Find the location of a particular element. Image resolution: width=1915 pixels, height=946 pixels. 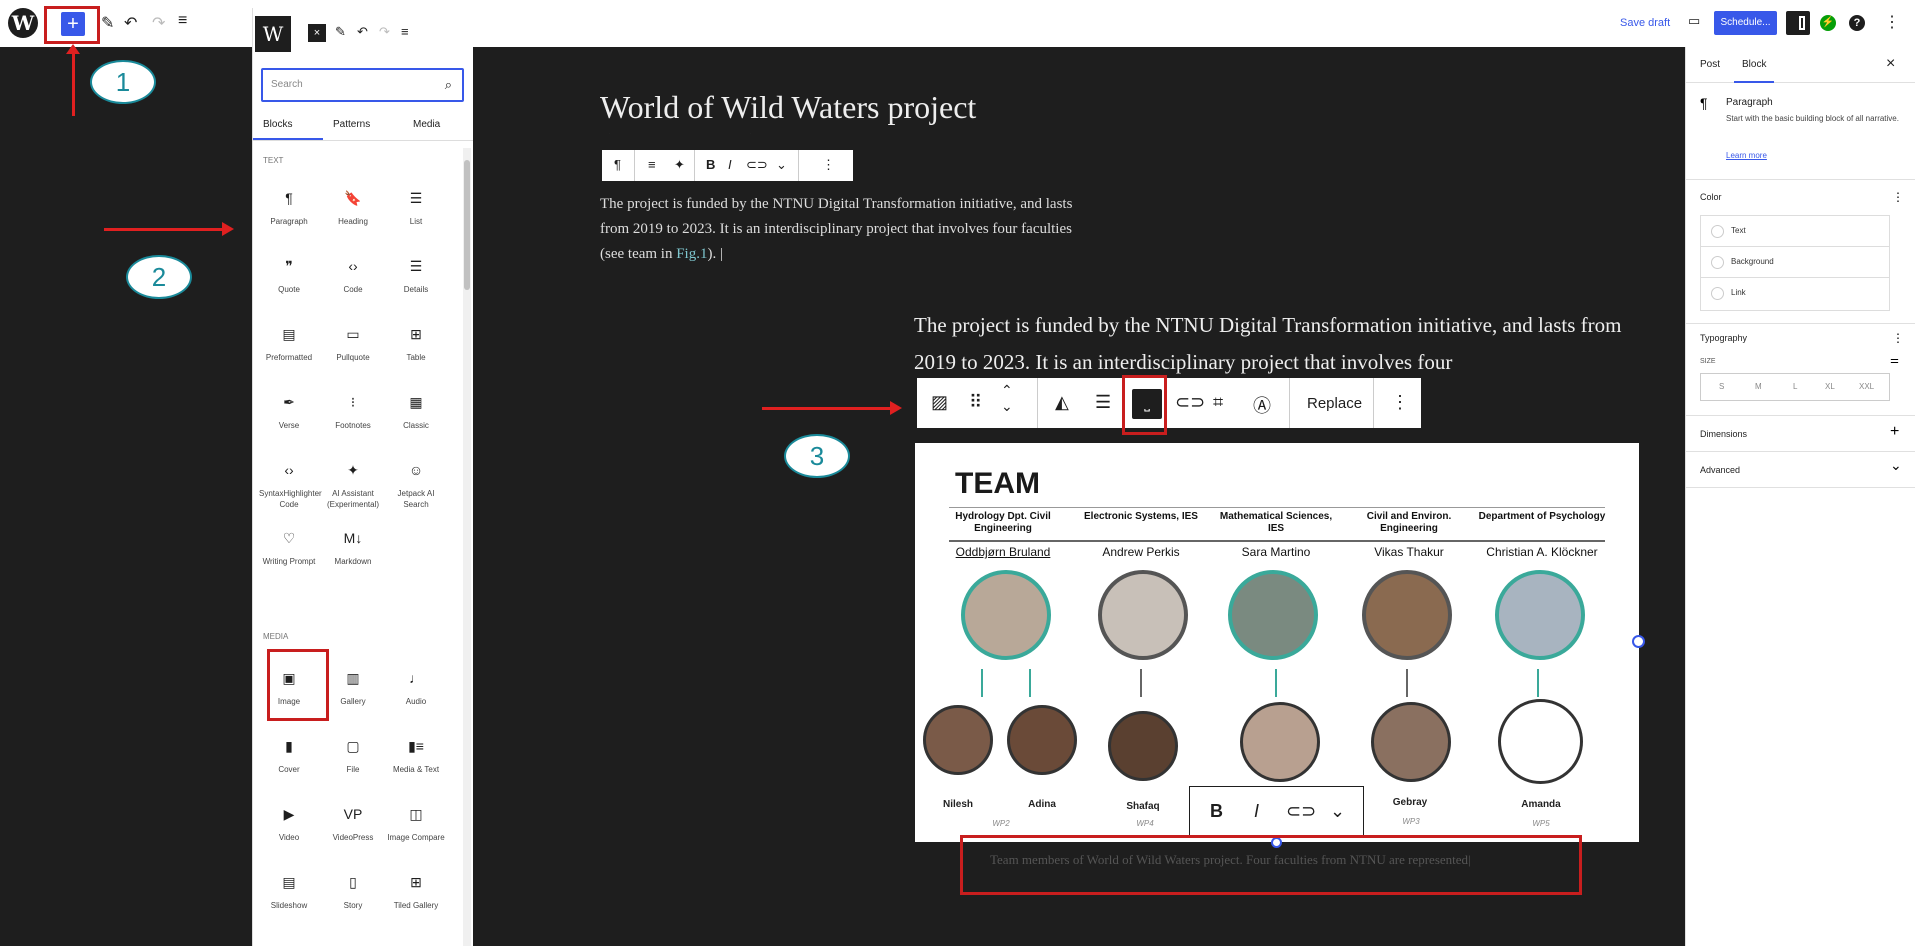

block-item: VP VideoPress is located at coordinates (353, 823).